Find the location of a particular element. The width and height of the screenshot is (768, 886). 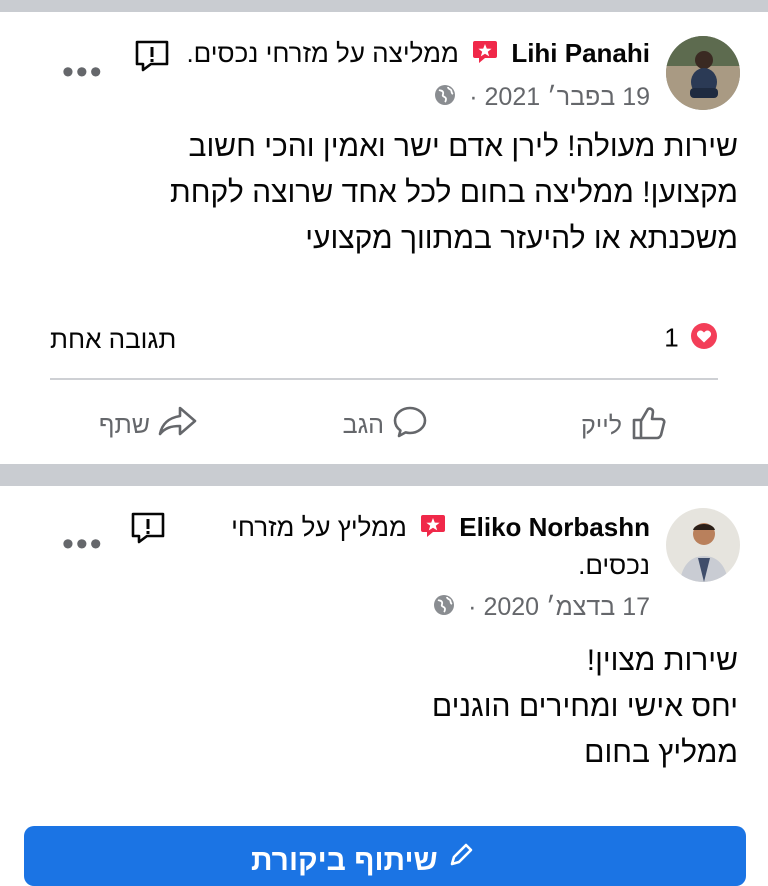

review-body-line: יחס אישי ומחירים הוגנים is located at coordinates (584, 706).